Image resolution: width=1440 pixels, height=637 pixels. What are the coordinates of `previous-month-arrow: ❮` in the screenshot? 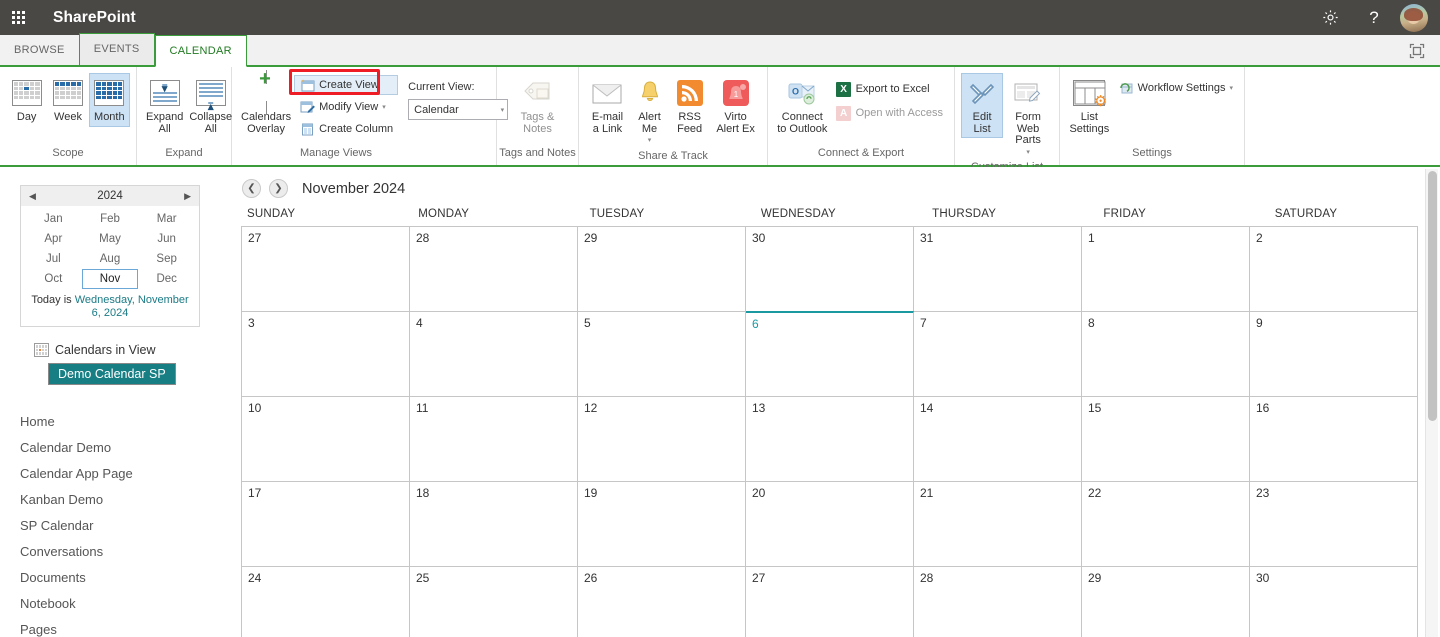 It's located at (251, 188).